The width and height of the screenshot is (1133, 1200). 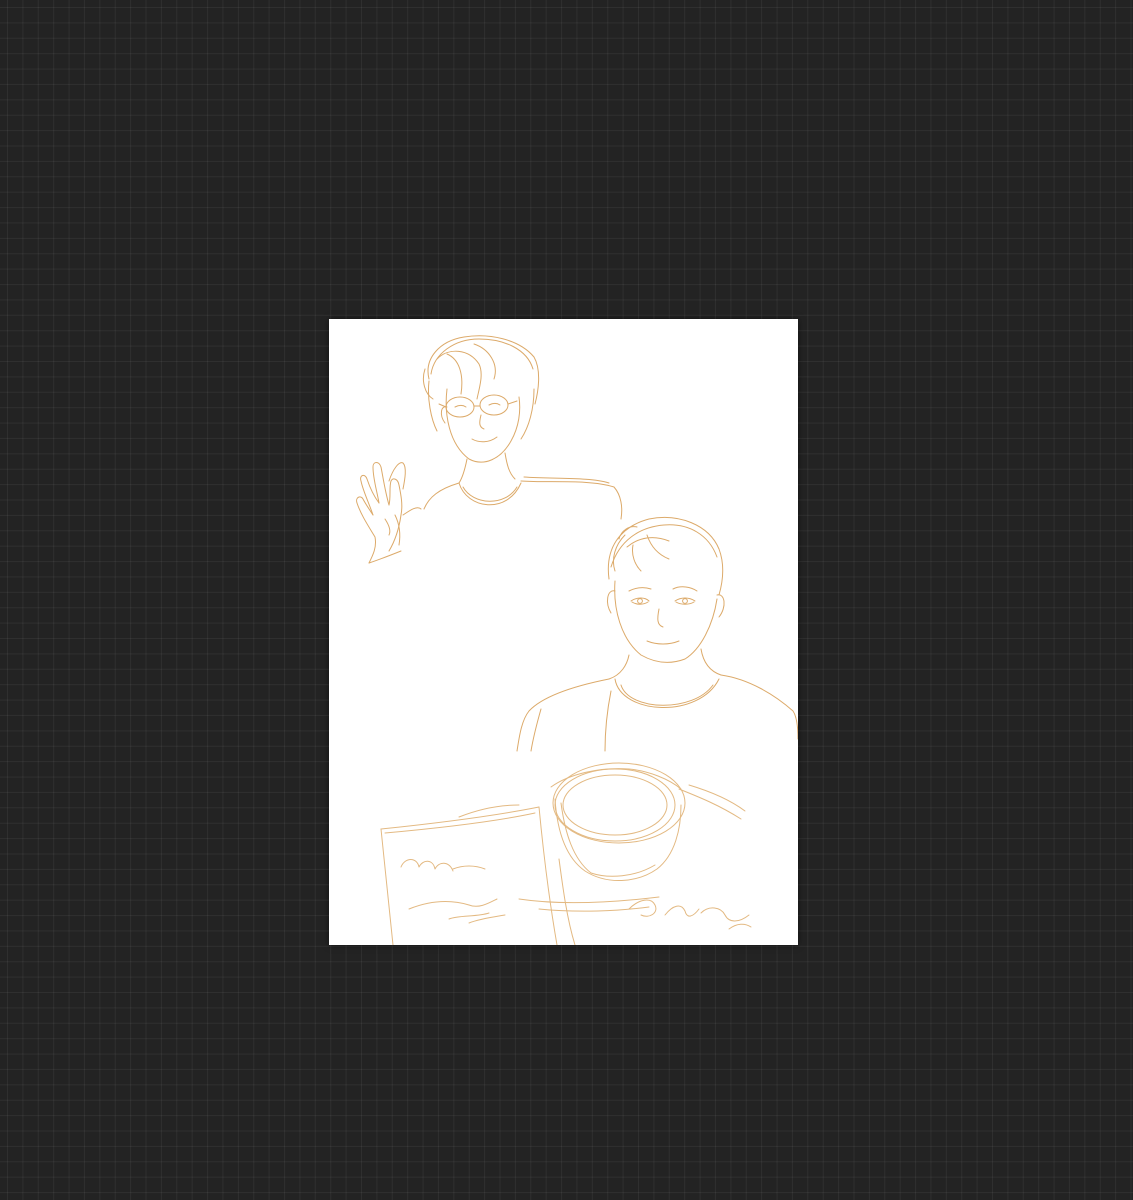 What do you see at coordinates (566, 853) in the screenshot?
I see `foreground-objects` at bounding box center [566, 853].